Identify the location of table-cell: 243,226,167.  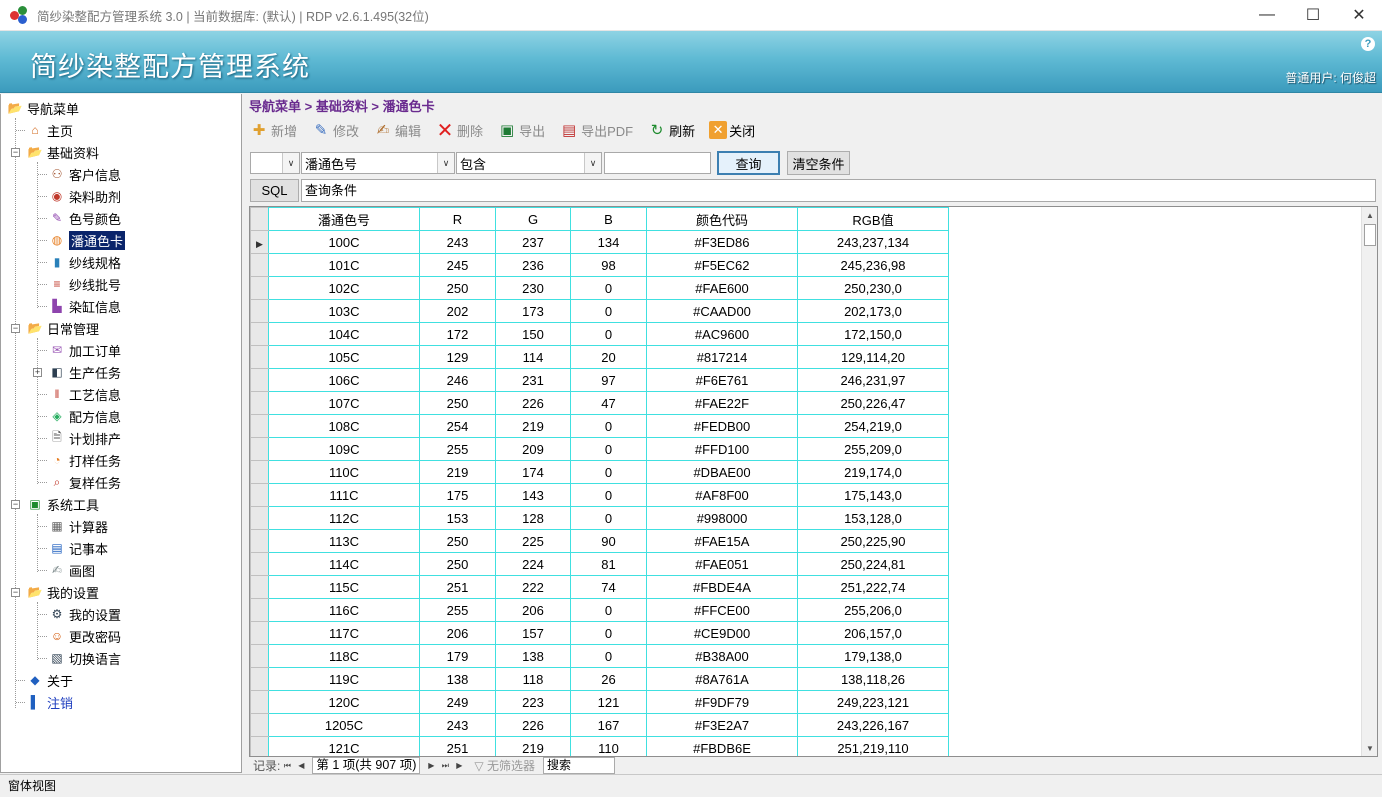
(873, 725).